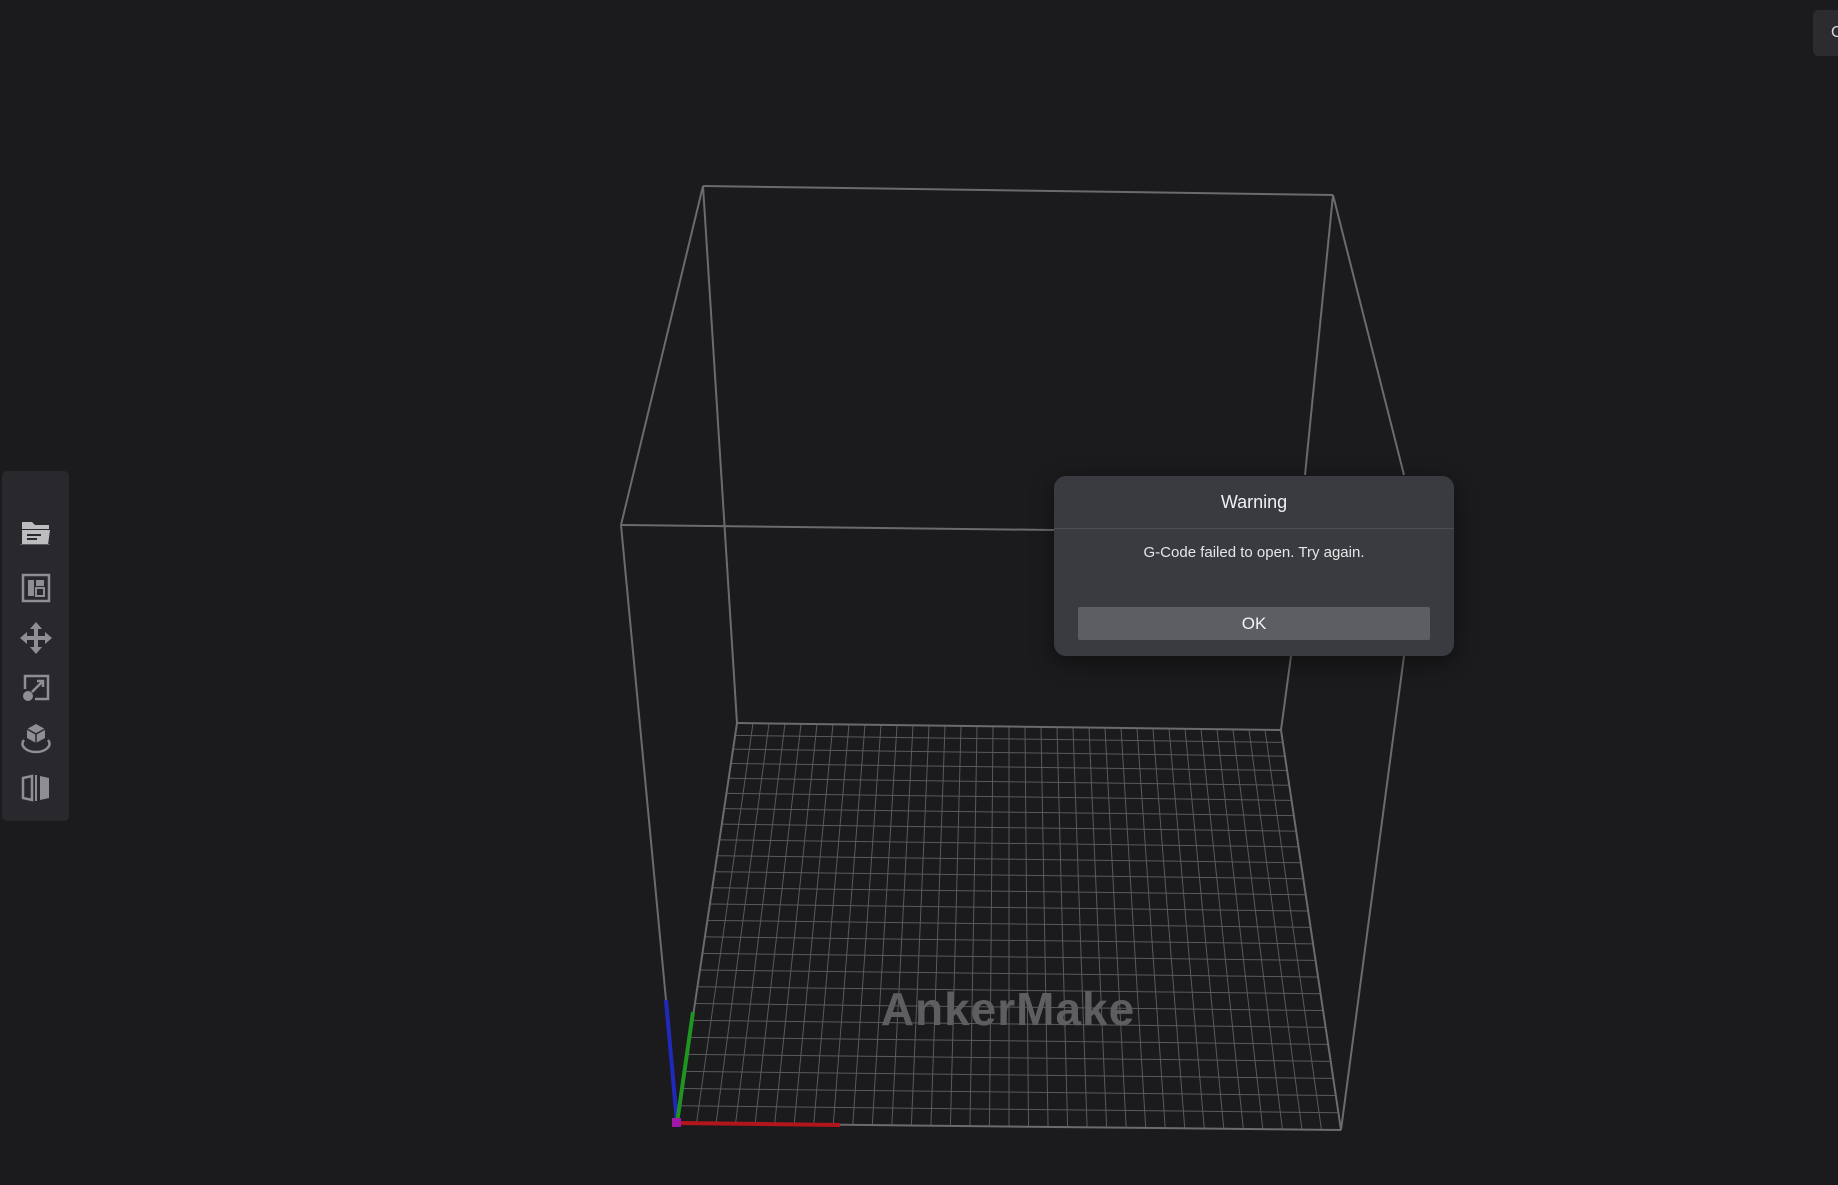  I want to click on top-right-button: C, so click(1825, 33).